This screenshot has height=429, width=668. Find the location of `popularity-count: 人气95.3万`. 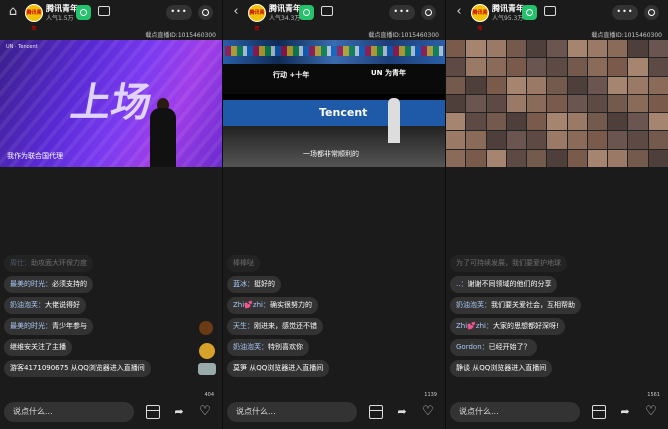

popularity-count: 人气95.3万 is located at coordinates (508, 18).